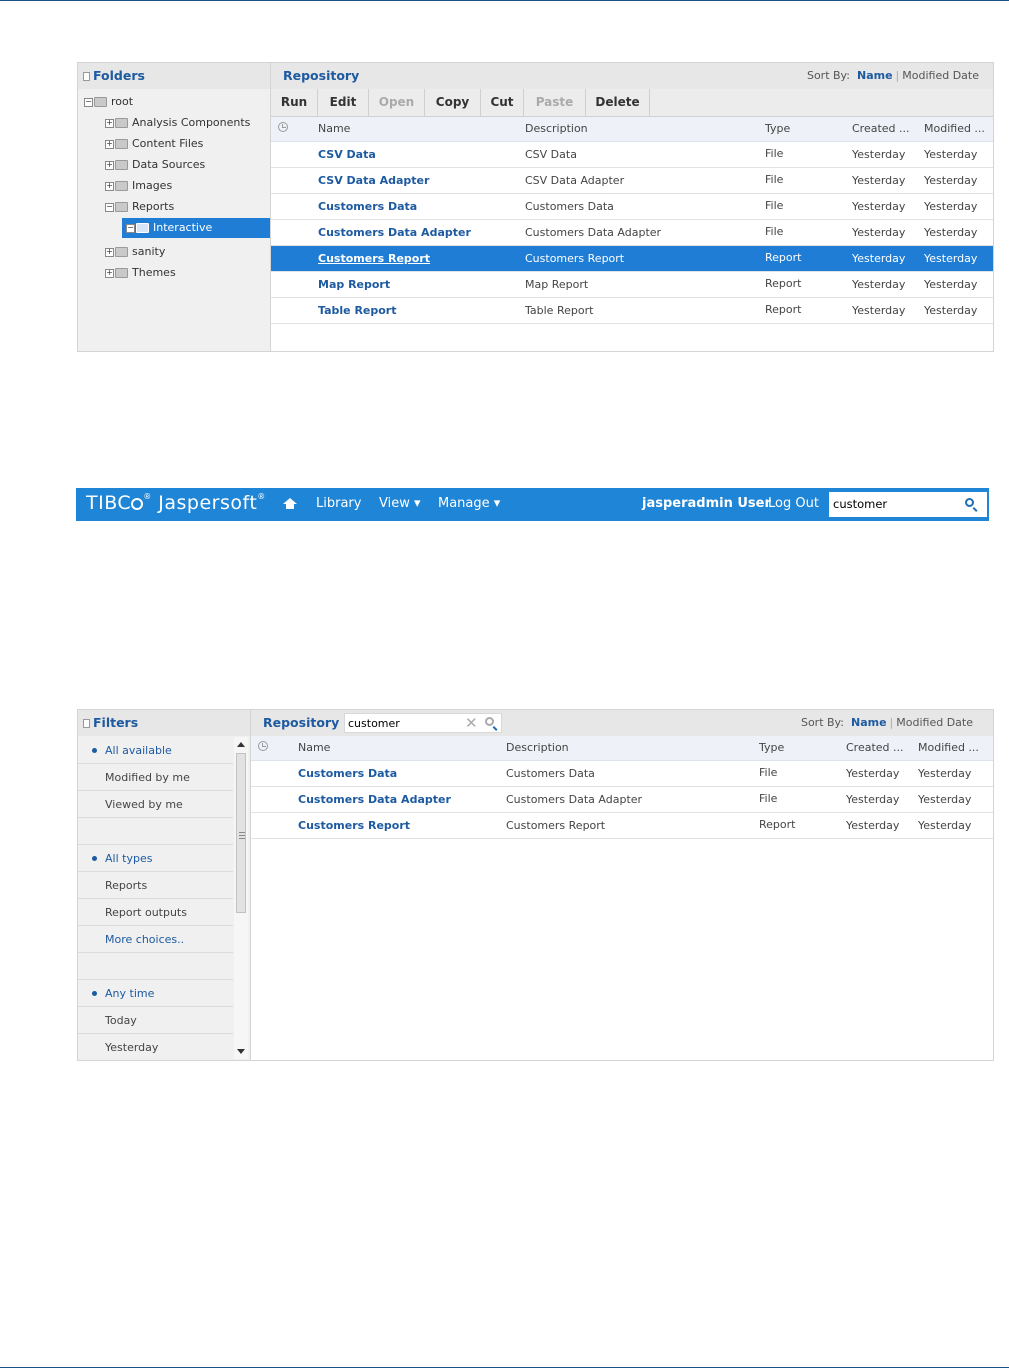 The height and width of the screenshot is (1370, 1009). What do you see at coordinates (706, 503) in the screenshot?
I see `user-name: jasperadmin User` at bounding box center [706, 503].